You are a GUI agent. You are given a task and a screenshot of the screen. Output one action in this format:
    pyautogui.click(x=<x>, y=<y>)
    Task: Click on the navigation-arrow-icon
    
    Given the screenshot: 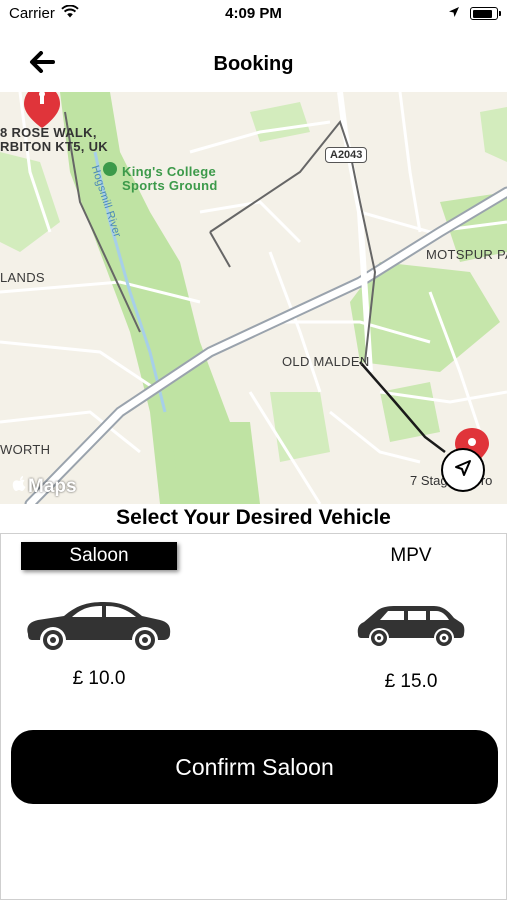 What is the action you would take?
    pyautogui.click(x=463, y=470)
    